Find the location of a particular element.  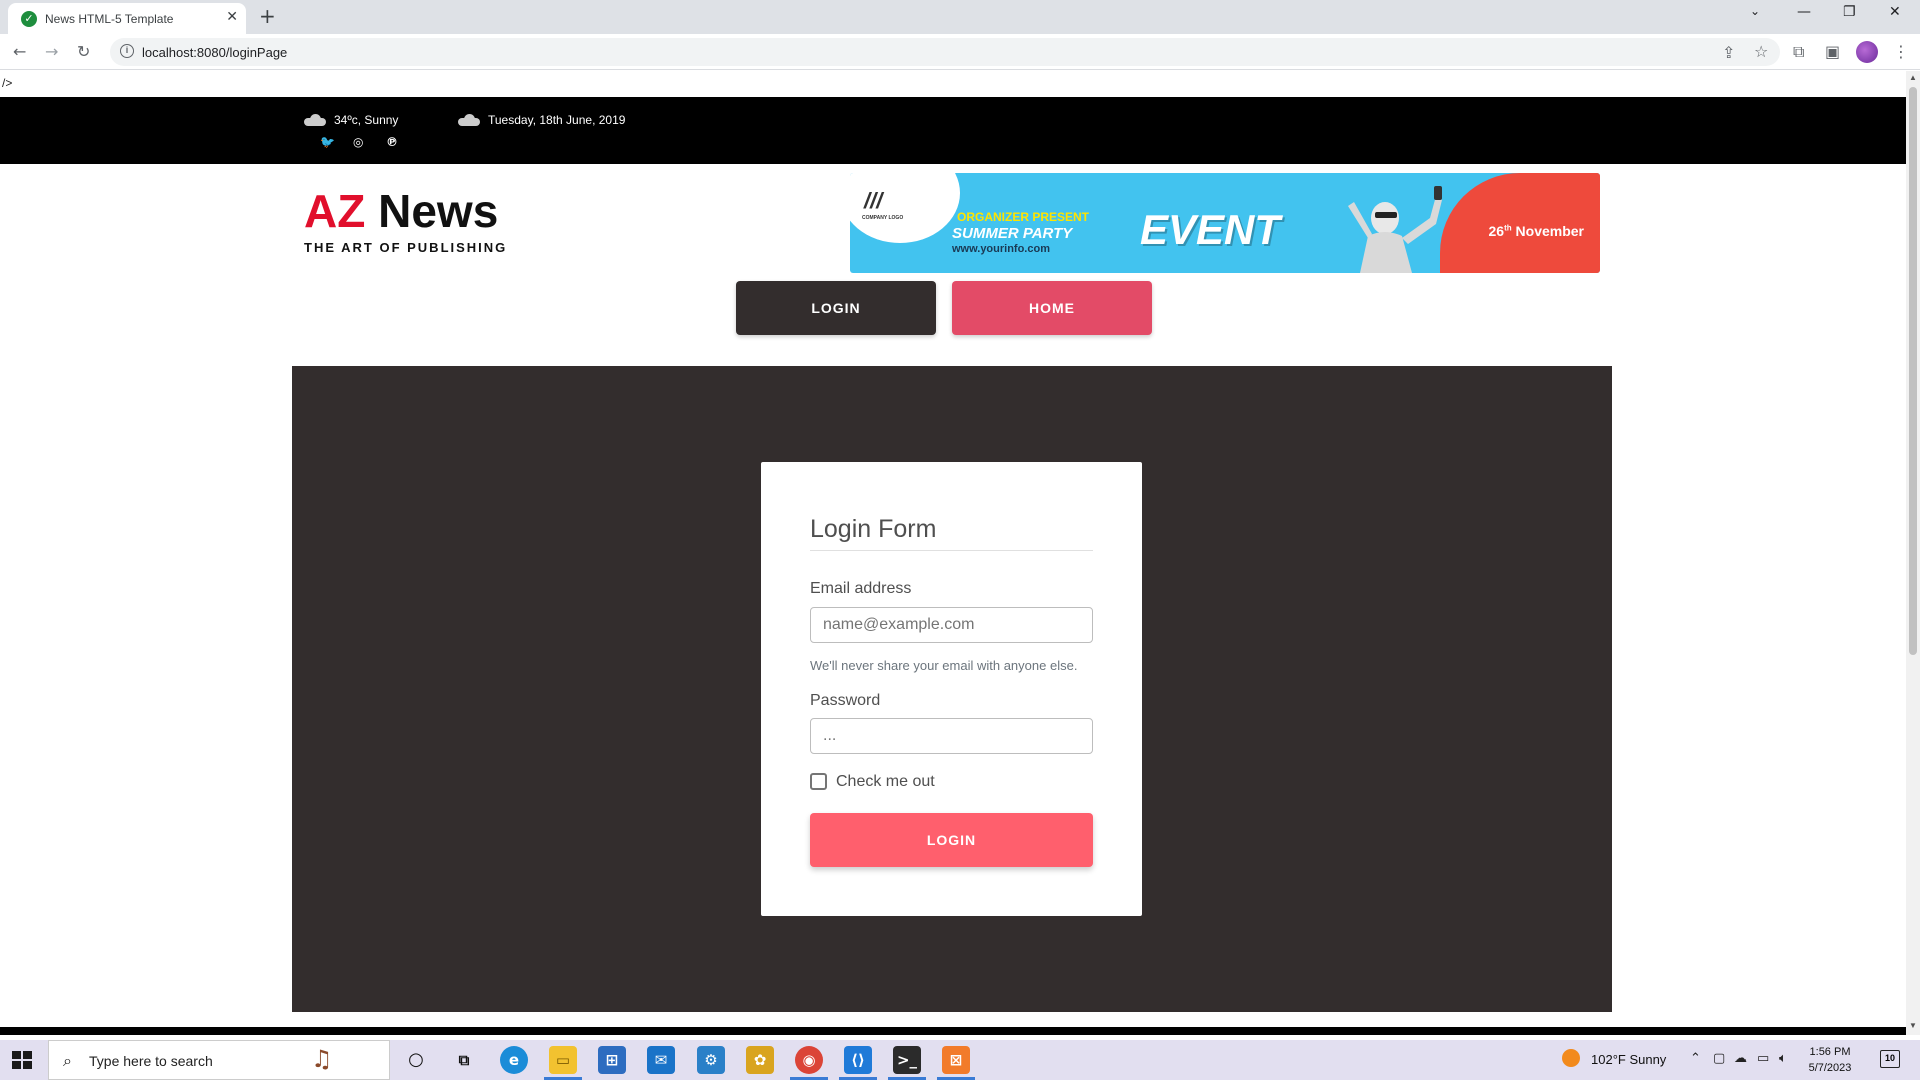

nav-home-button: HOME is located at coordinates (1052, 308).